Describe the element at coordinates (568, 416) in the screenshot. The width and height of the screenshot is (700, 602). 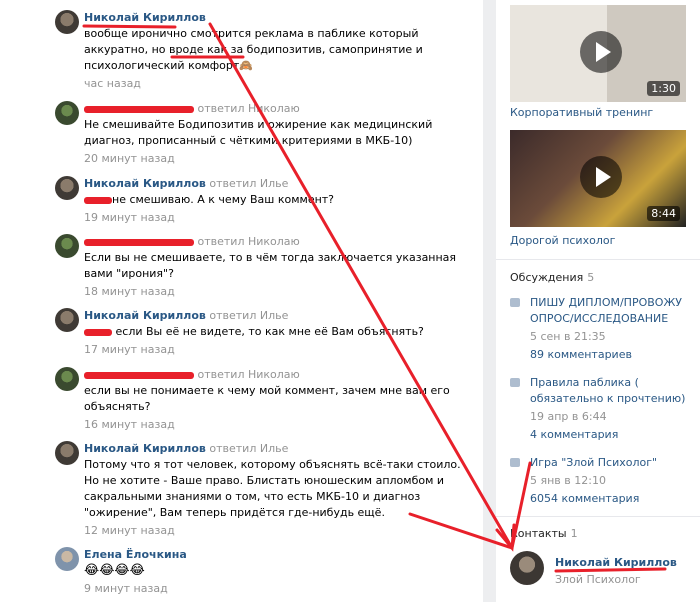
I see `discussion-date: 19 апр в 6:44` at that location.